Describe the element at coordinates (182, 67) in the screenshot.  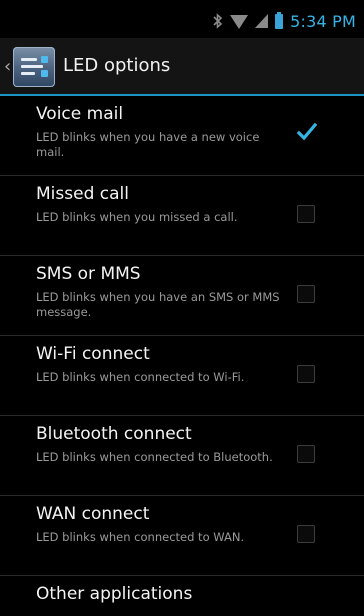
I see `action-bar: ‹ LED options` at that location.